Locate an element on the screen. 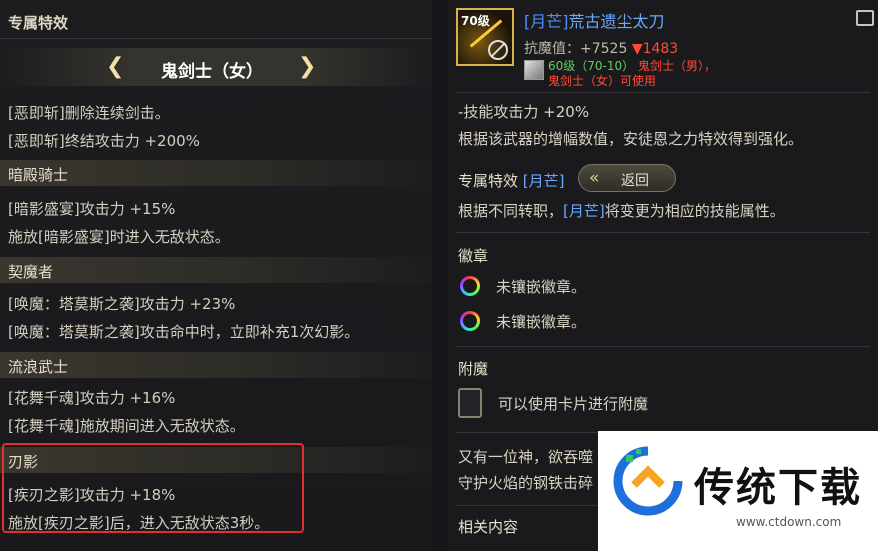  weapon-icon: 70级 is located at coordinates (485, 37).